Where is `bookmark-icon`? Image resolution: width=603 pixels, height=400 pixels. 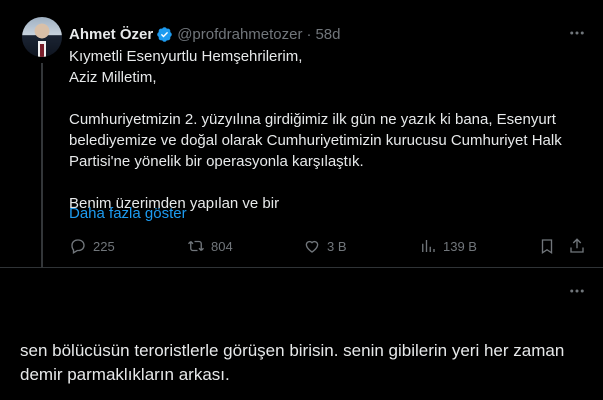 bookmark-icon is located at coordinates (547, 247).